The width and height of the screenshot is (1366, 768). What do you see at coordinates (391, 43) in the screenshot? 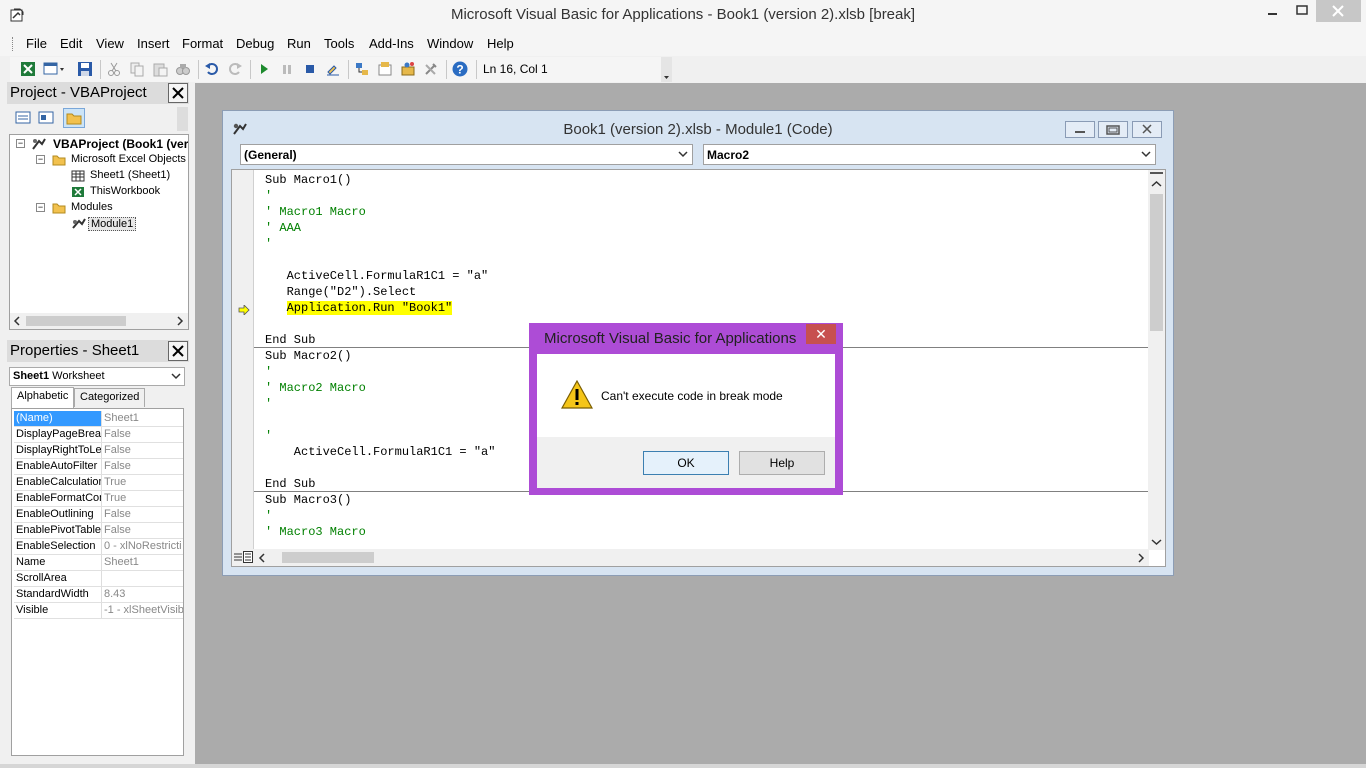
I see `menu-addins: Add-Ins` at bounding box center [391, 43].